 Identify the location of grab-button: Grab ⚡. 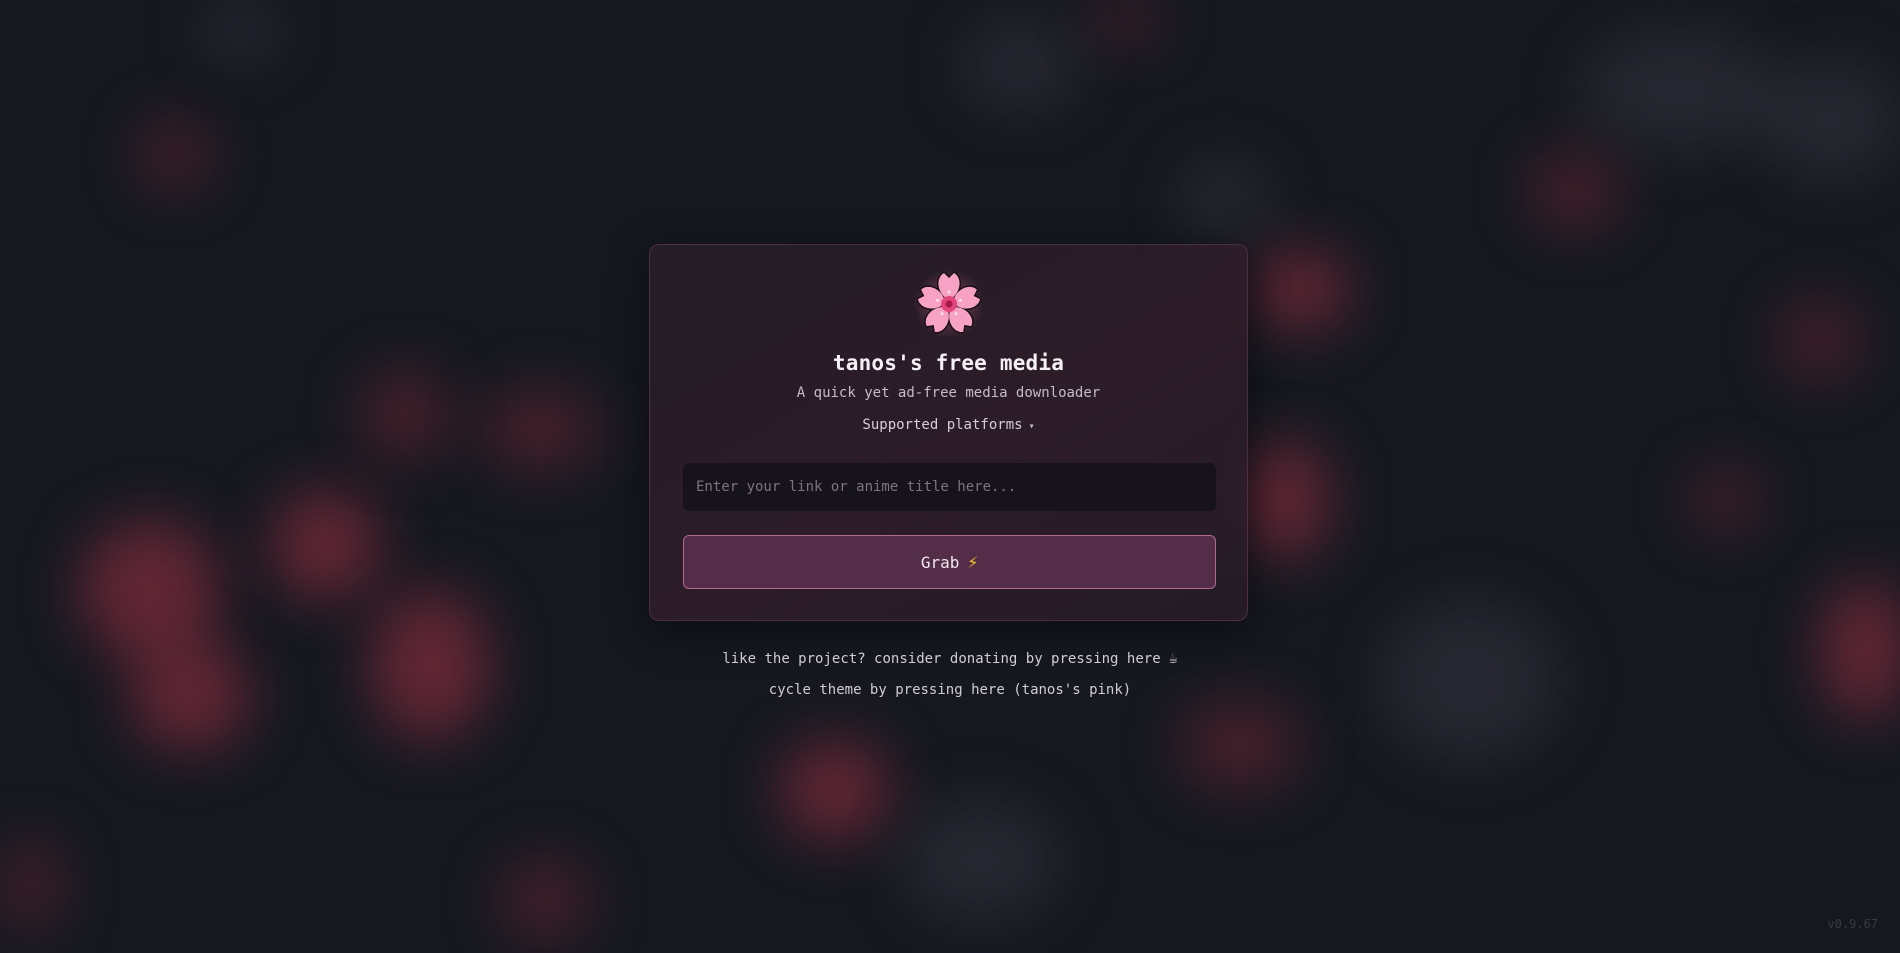
(949, 562).